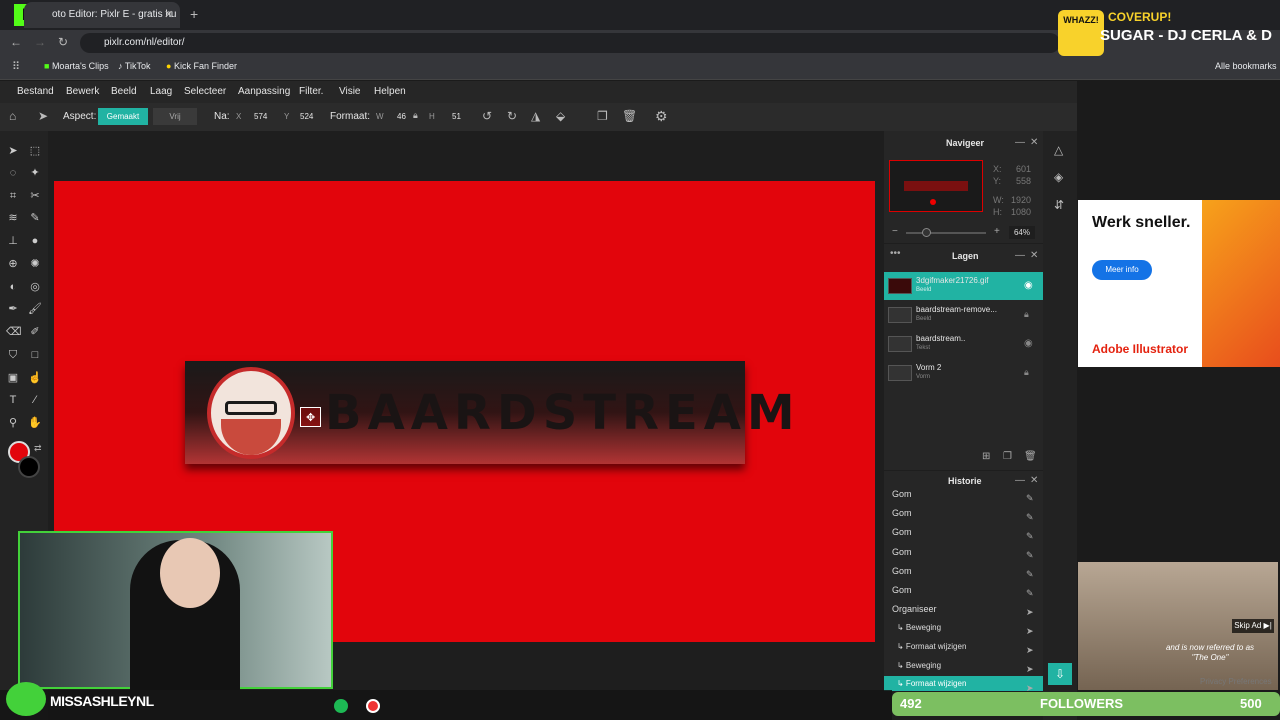 Image resolution: width=1280 pixels, height=720 pixels. I want to click on shape-tool-icon: □, so click(35, 355).